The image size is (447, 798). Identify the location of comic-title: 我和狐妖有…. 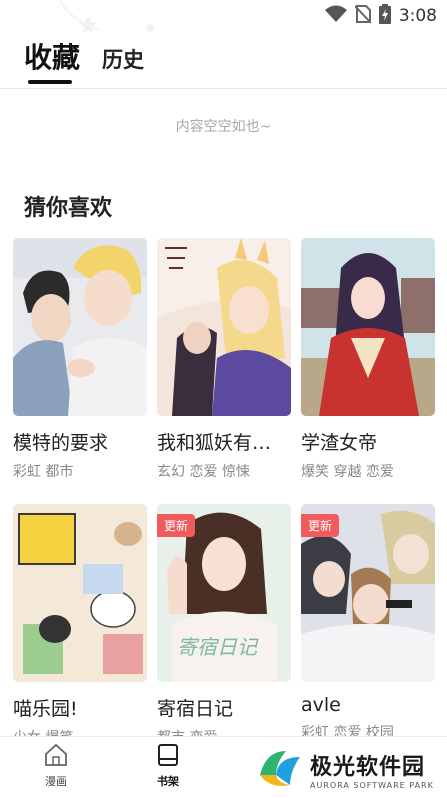
(214, 443).